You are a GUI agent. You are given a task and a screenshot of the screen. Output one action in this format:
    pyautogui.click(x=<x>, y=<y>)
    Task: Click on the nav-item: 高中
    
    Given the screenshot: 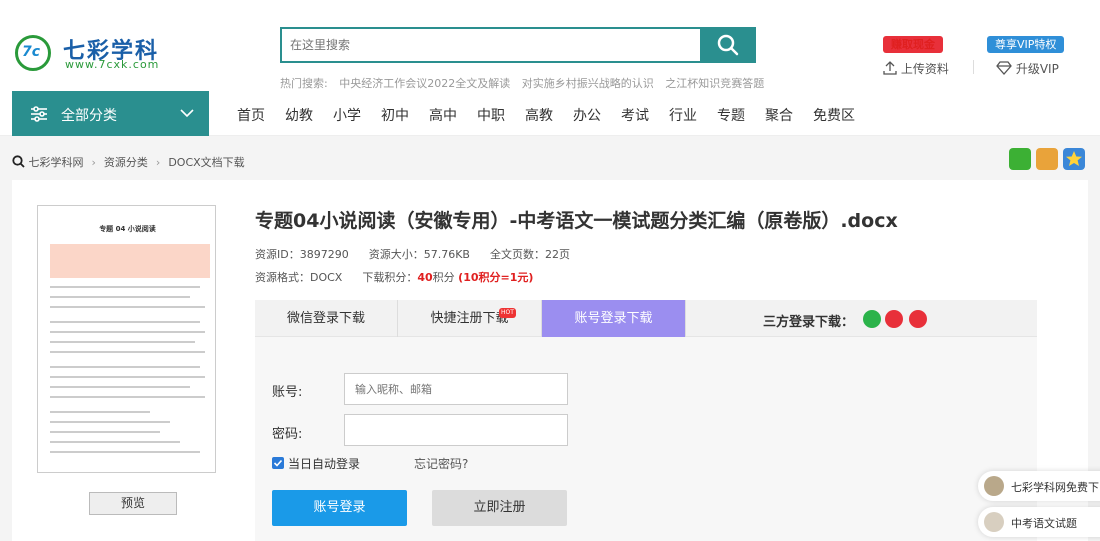 What is the action you would take?
    pyautogui.click(x=443, y=115)
    